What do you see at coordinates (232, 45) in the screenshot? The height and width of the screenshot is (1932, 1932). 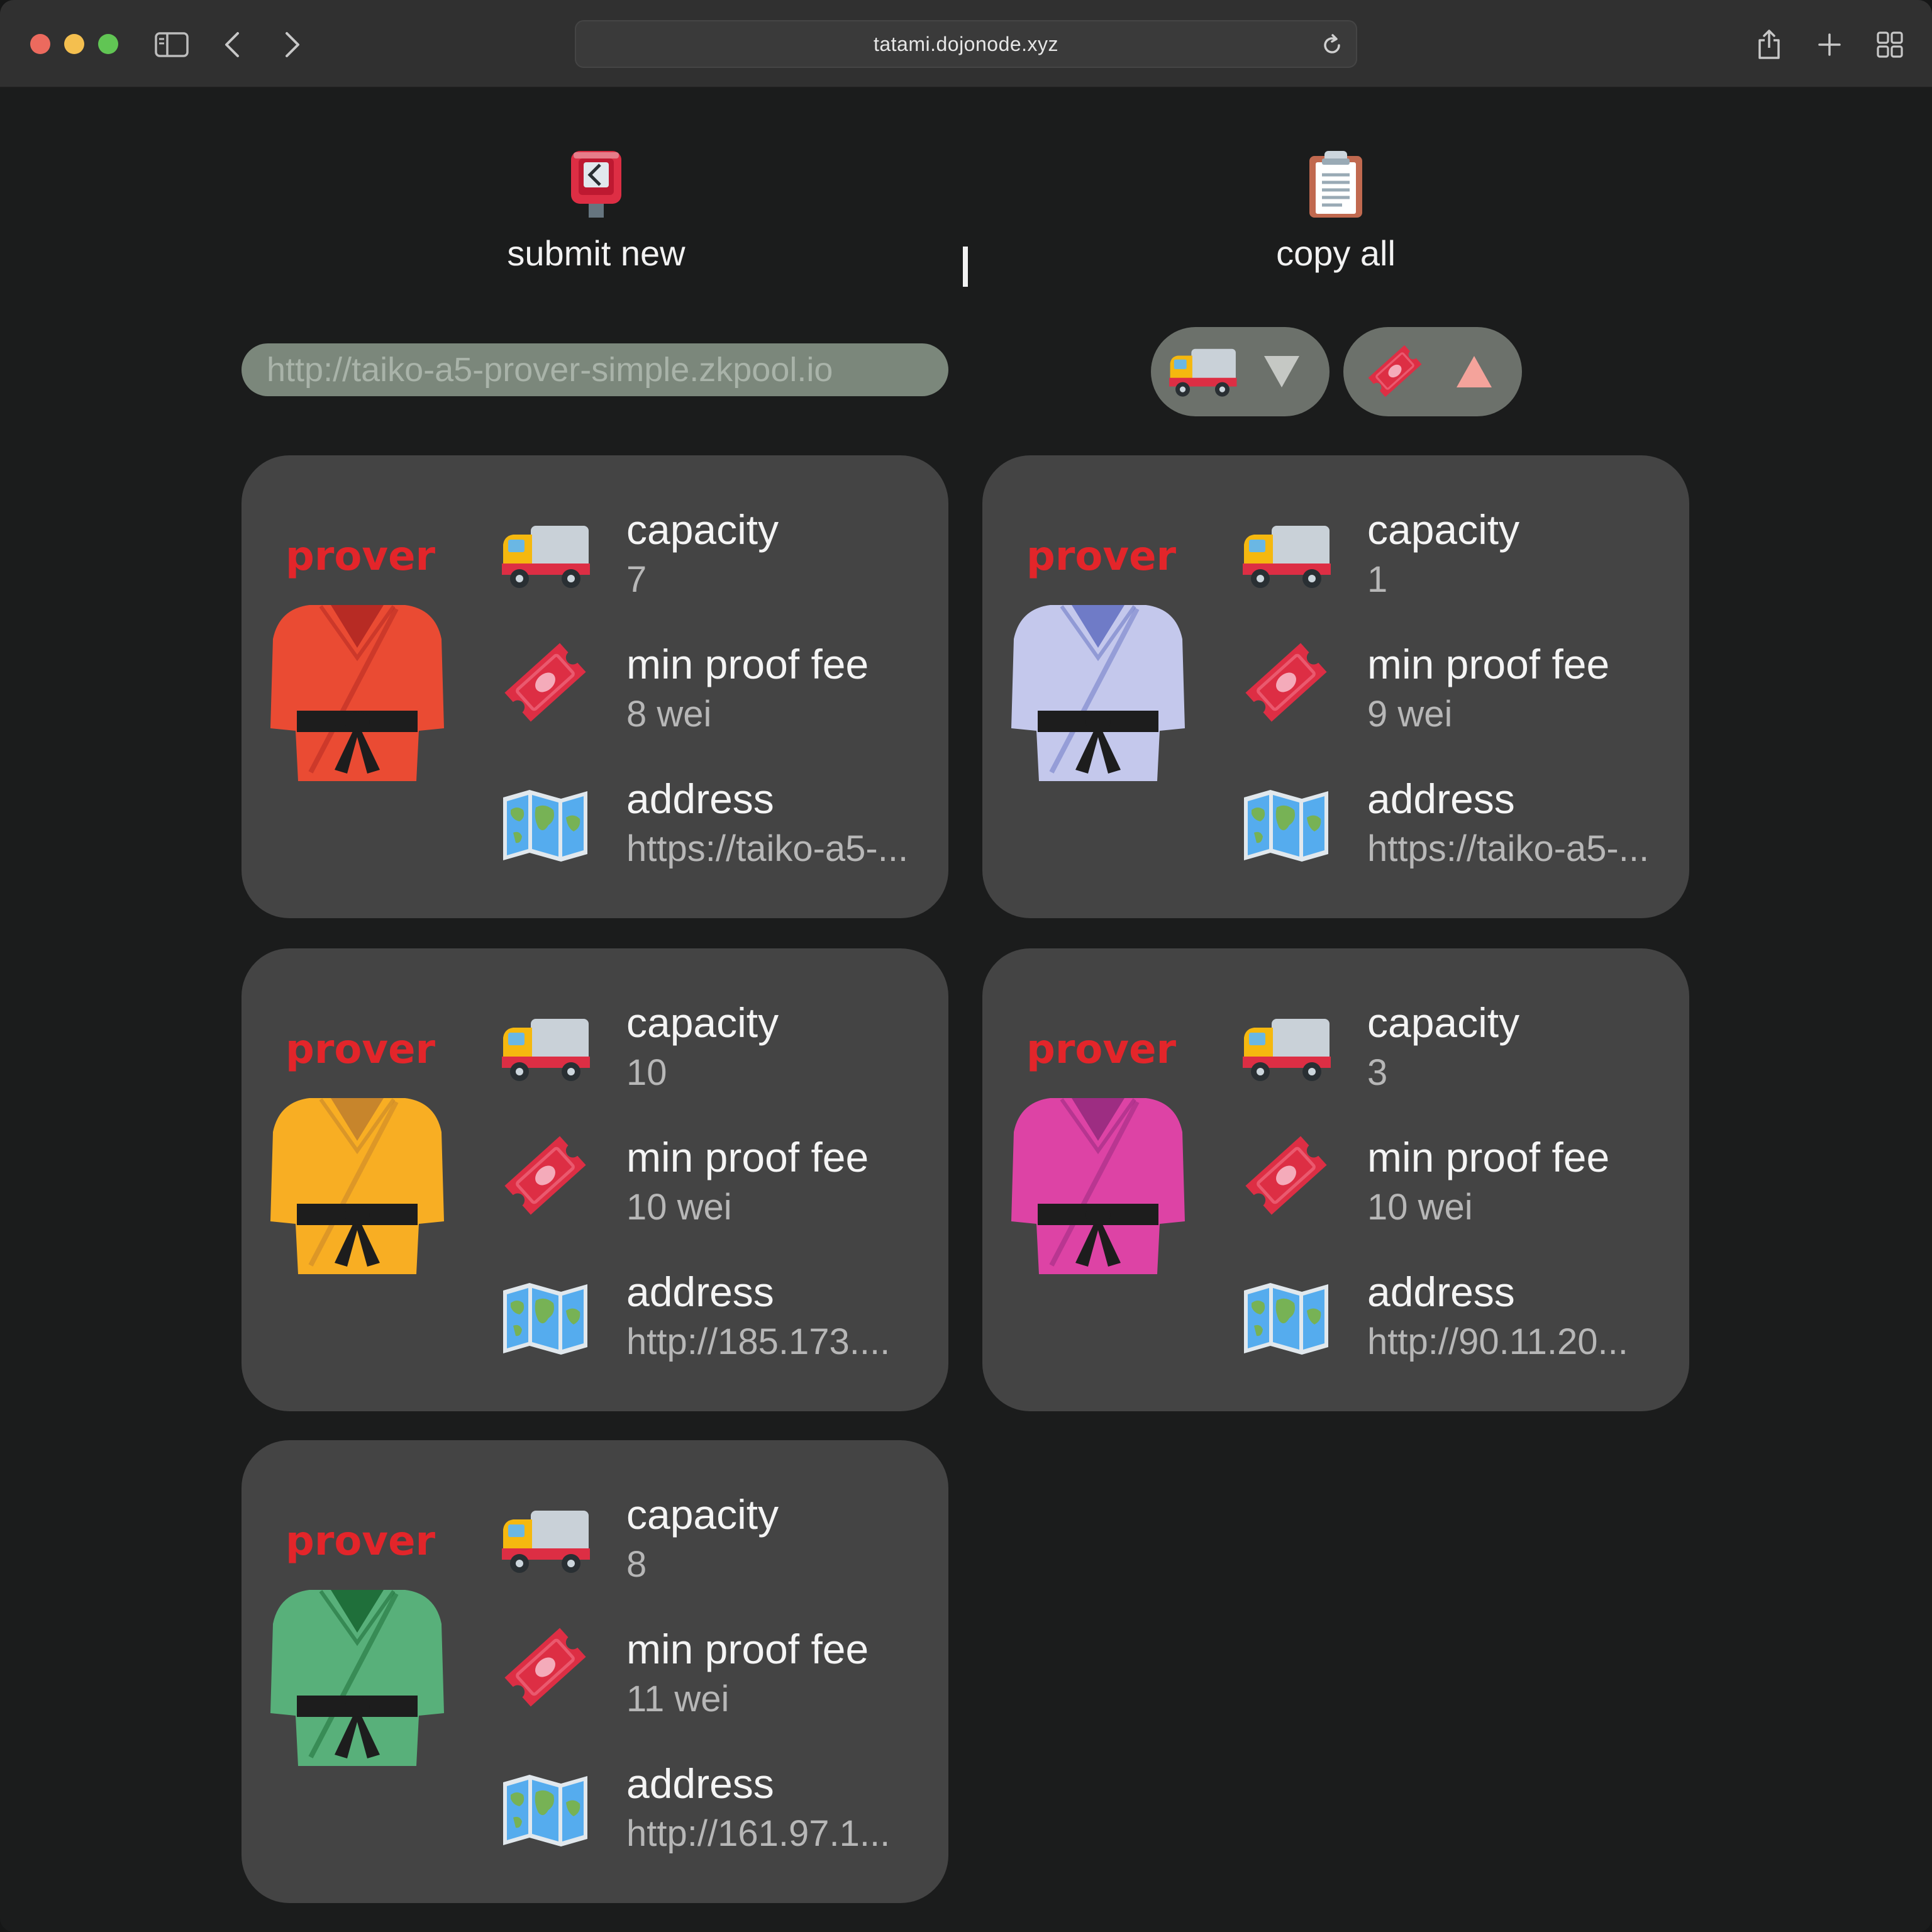 I see `back-icon` at bounding box center [232, 45].